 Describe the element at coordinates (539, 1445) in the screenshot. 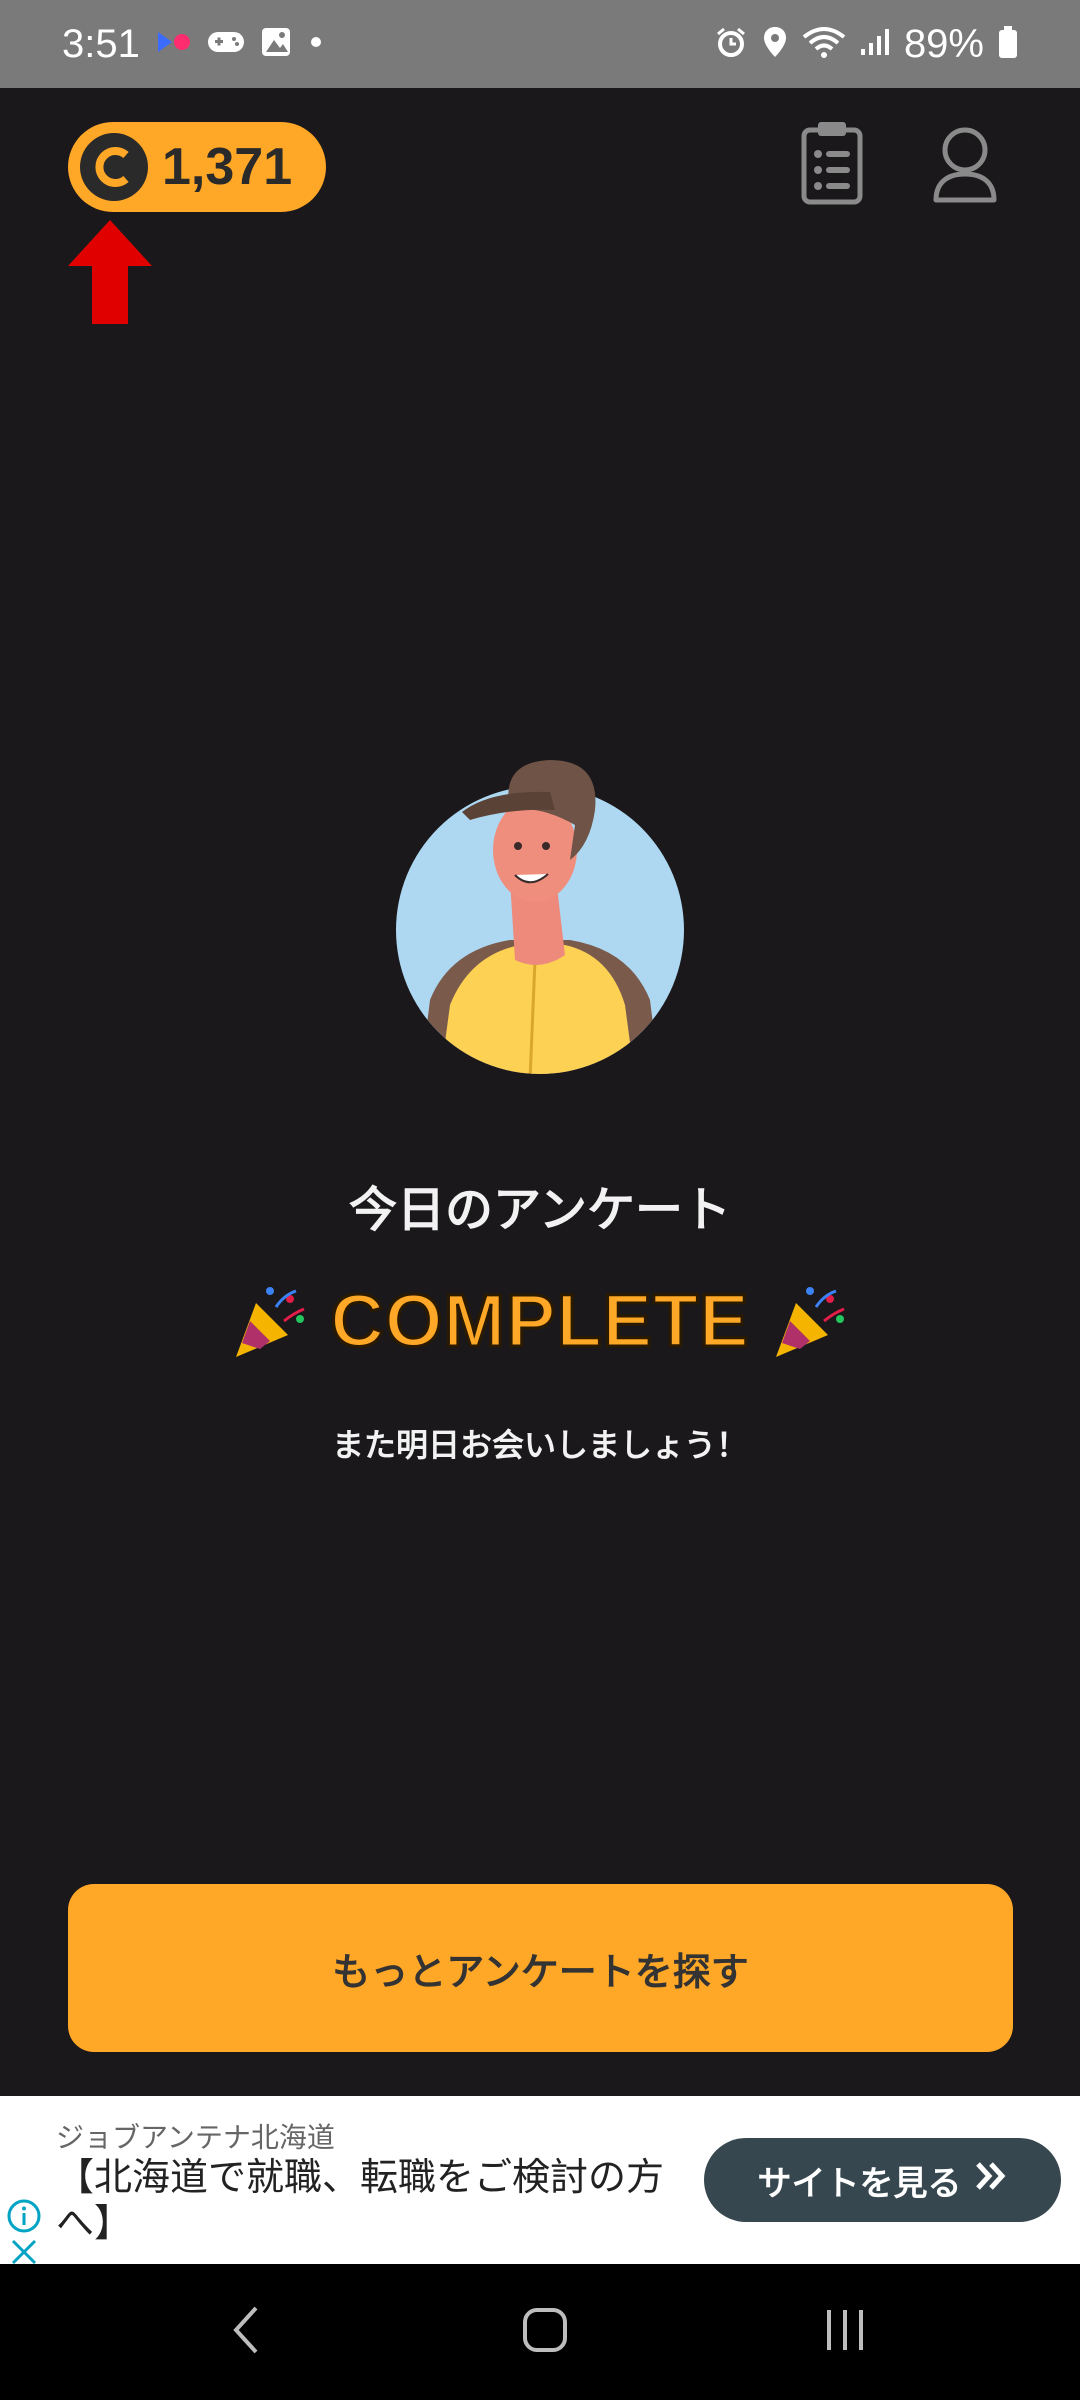

I see `subtitle: また明日お会いしましょう！` at that location.